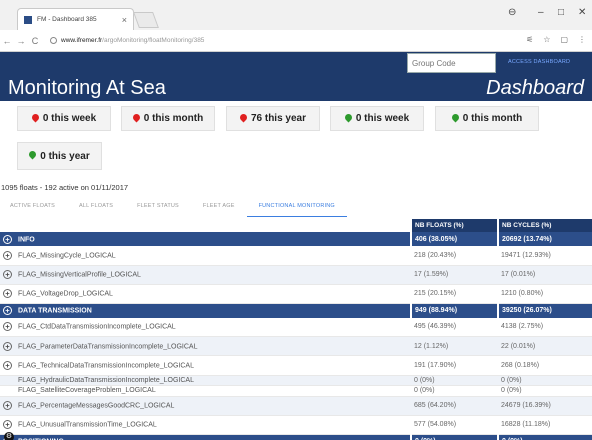 This screenshot has height=440, width=592. What do you see at coordinates (545, 365) in the screenshot?
I see `flag-cycles: 268 (0.18%)` at bounding box center [545, 365].